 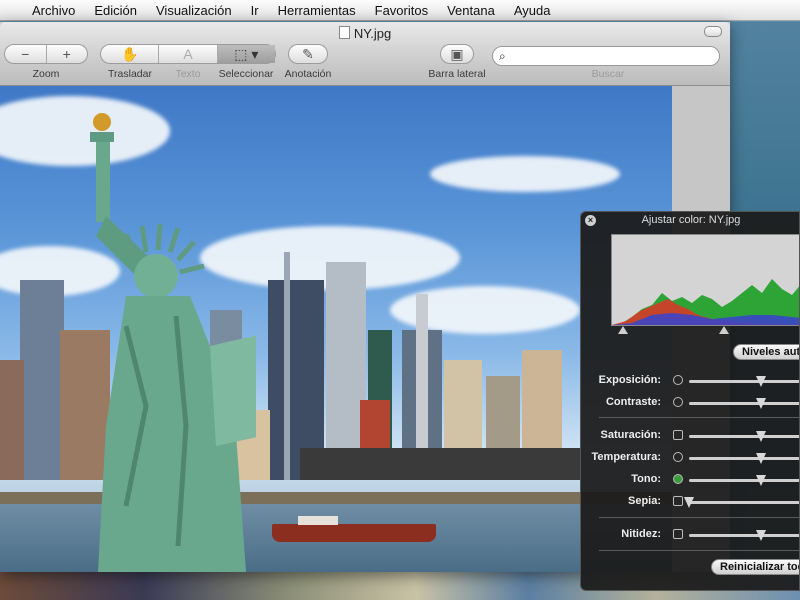 What do you see at coordinates (741, 502) in the screenshot?
I see `sepia-slider-track` at bounding box center [741, 502].